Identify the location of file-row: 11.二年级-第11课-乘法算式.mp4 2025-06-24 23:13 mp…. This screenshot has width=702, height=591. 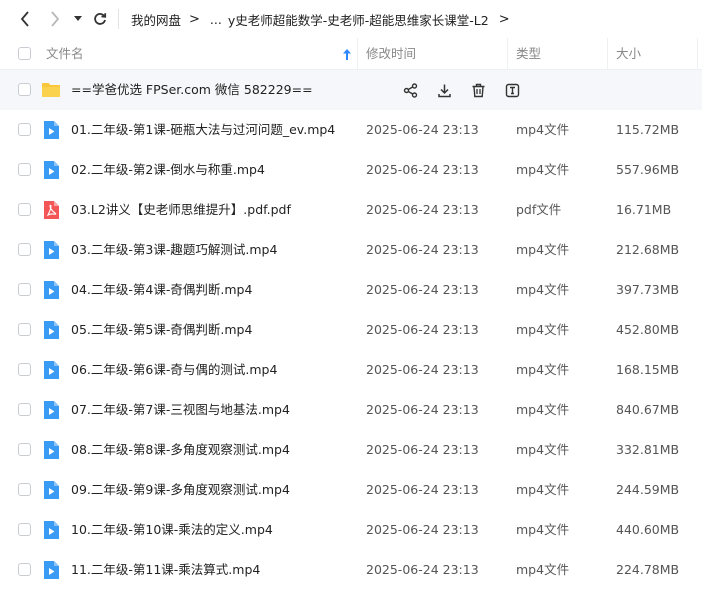
(351, 570).